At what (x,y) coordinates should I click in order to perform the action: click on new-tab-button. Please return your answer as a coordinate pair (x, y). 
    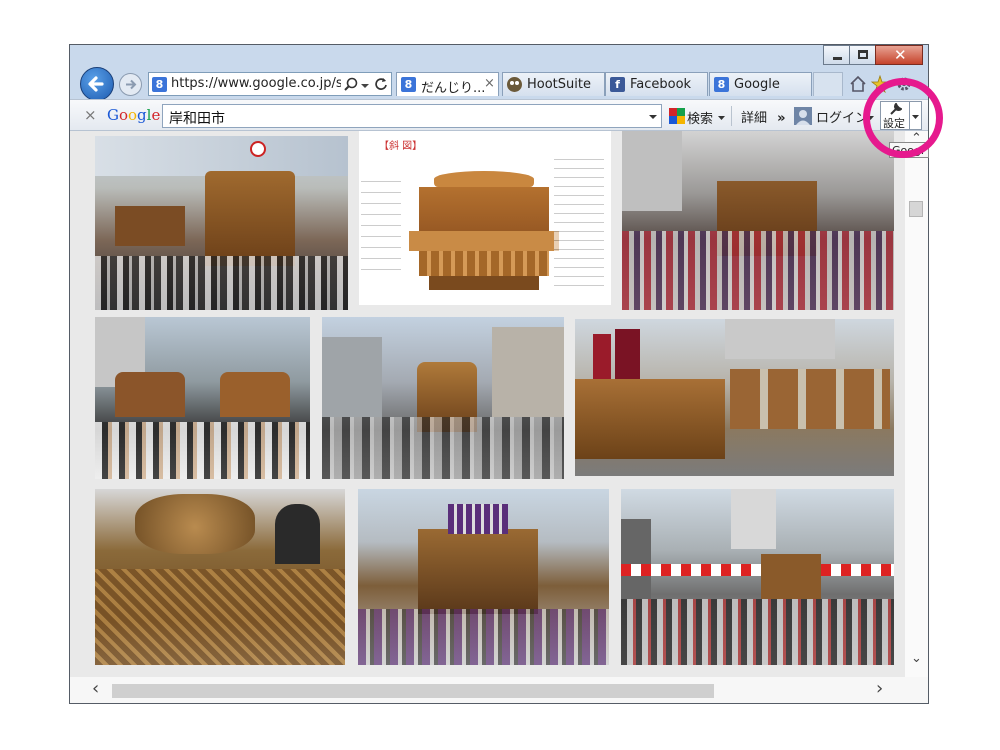
    Looking at the image, I should click on (828, 84).